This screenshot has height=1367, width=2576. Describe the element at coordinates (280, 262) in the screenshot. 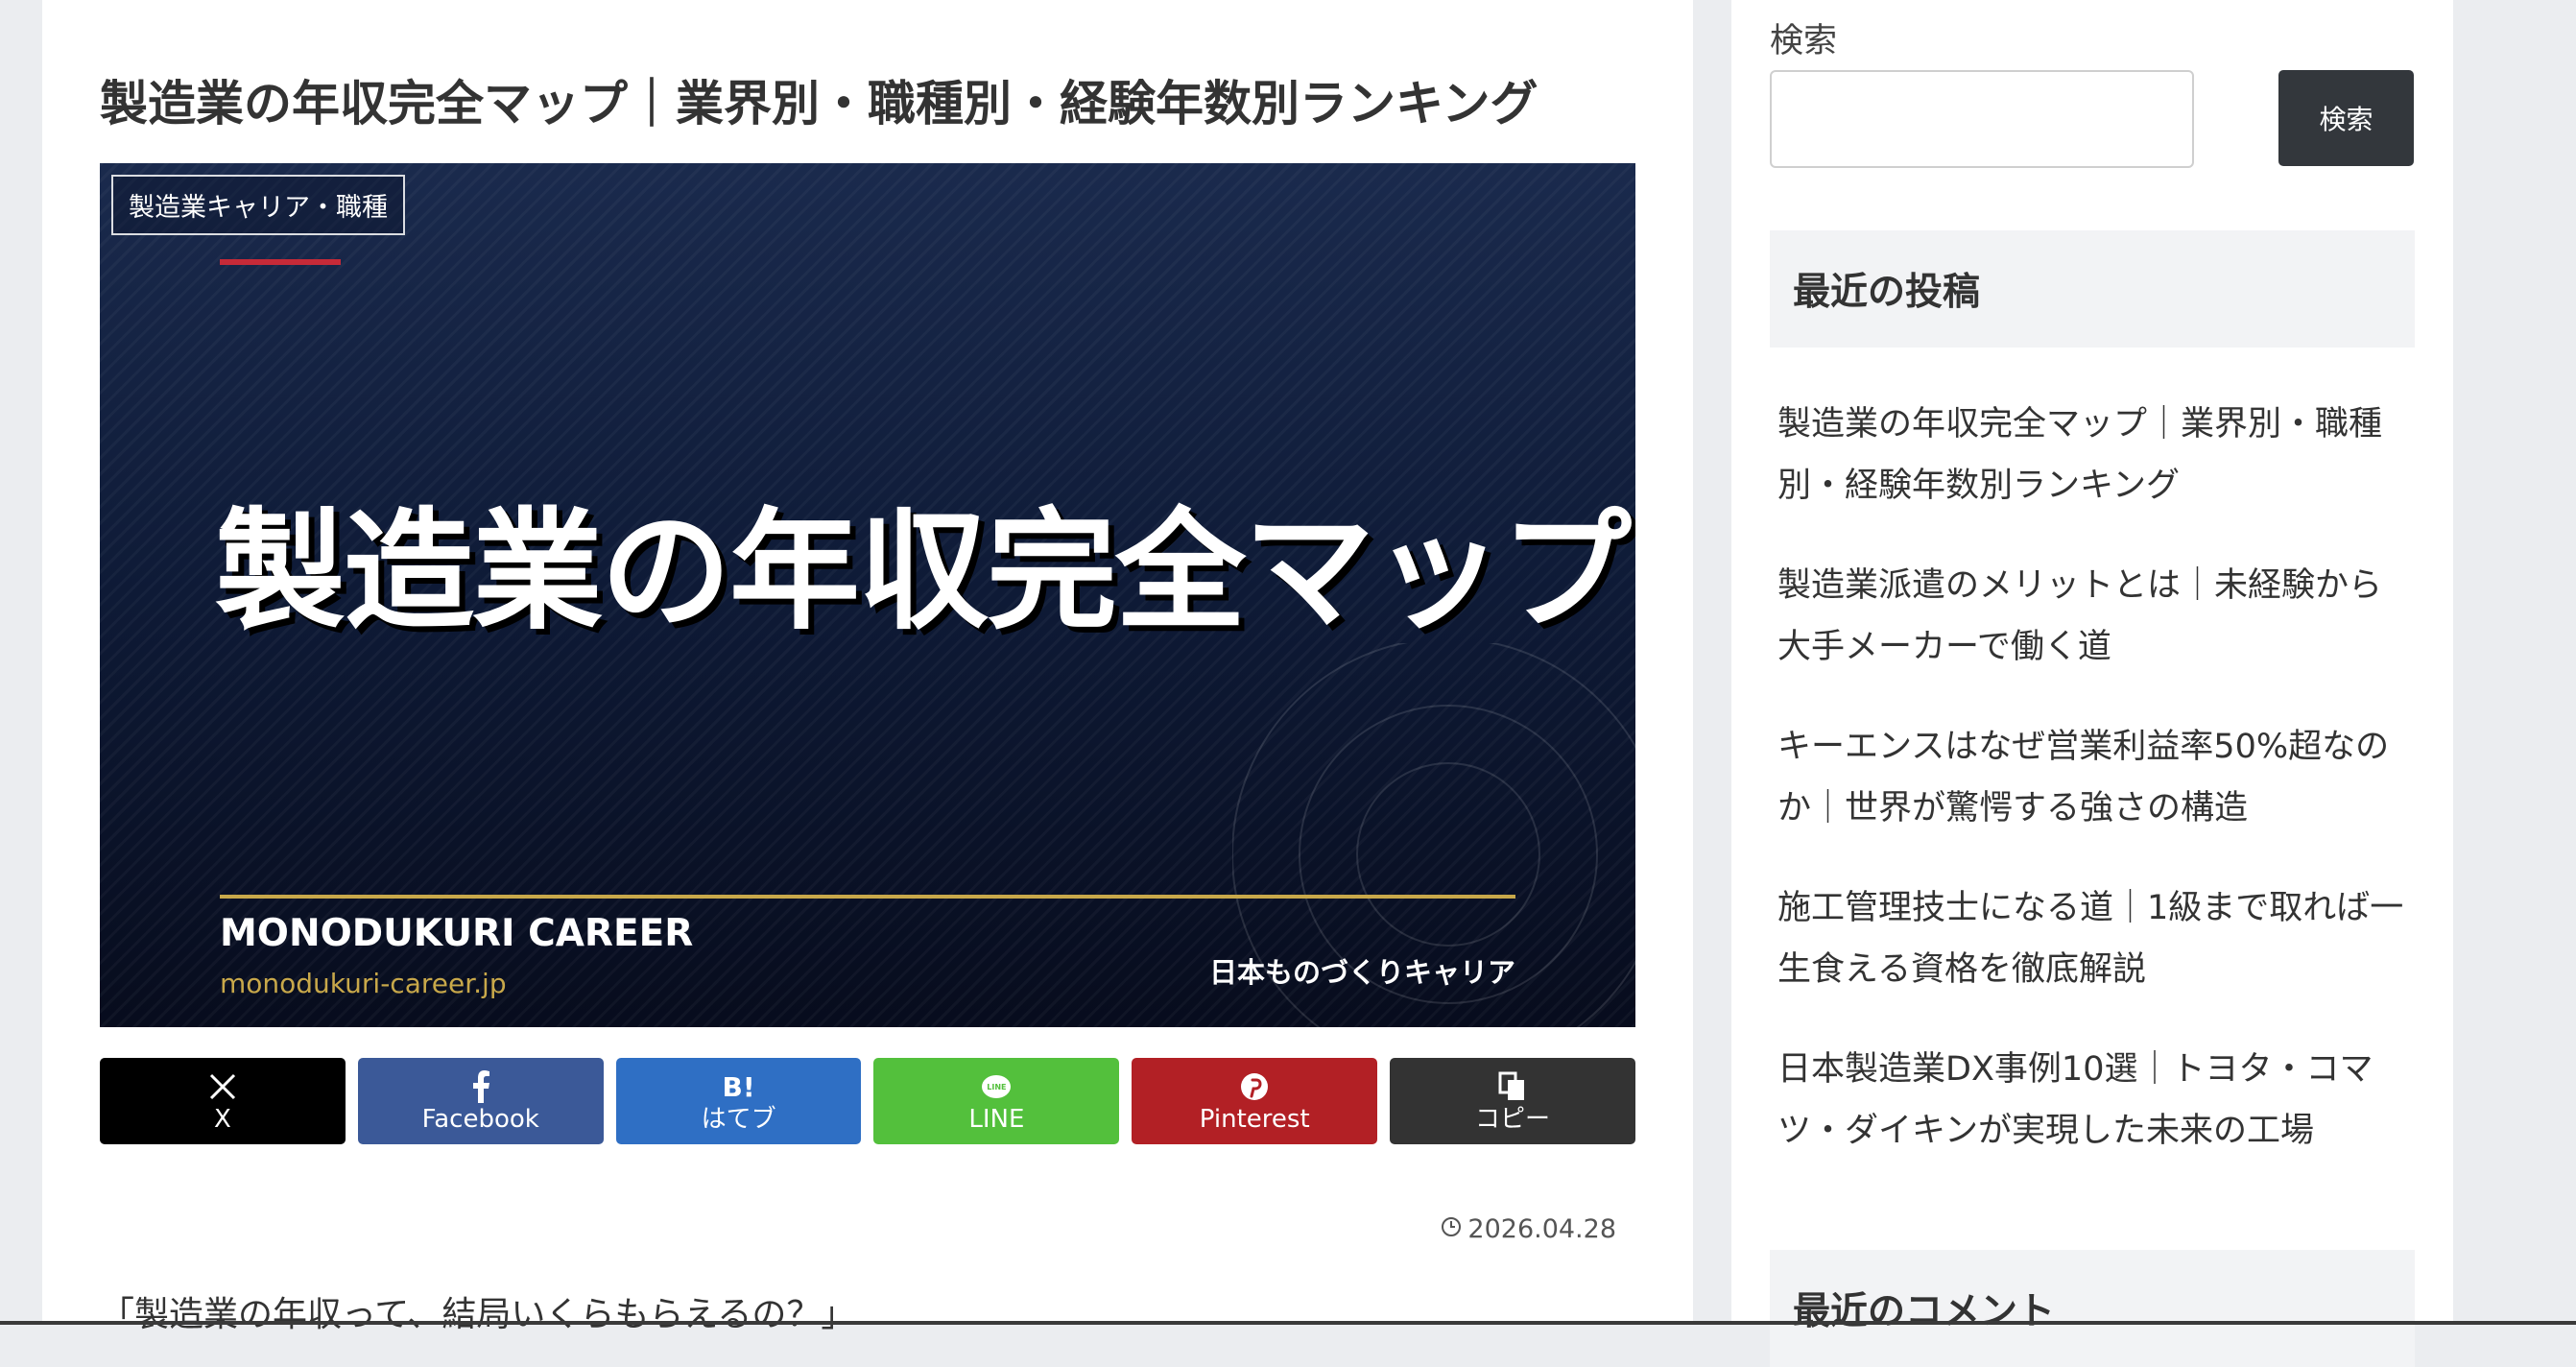

I see `accent-bar` at that location.